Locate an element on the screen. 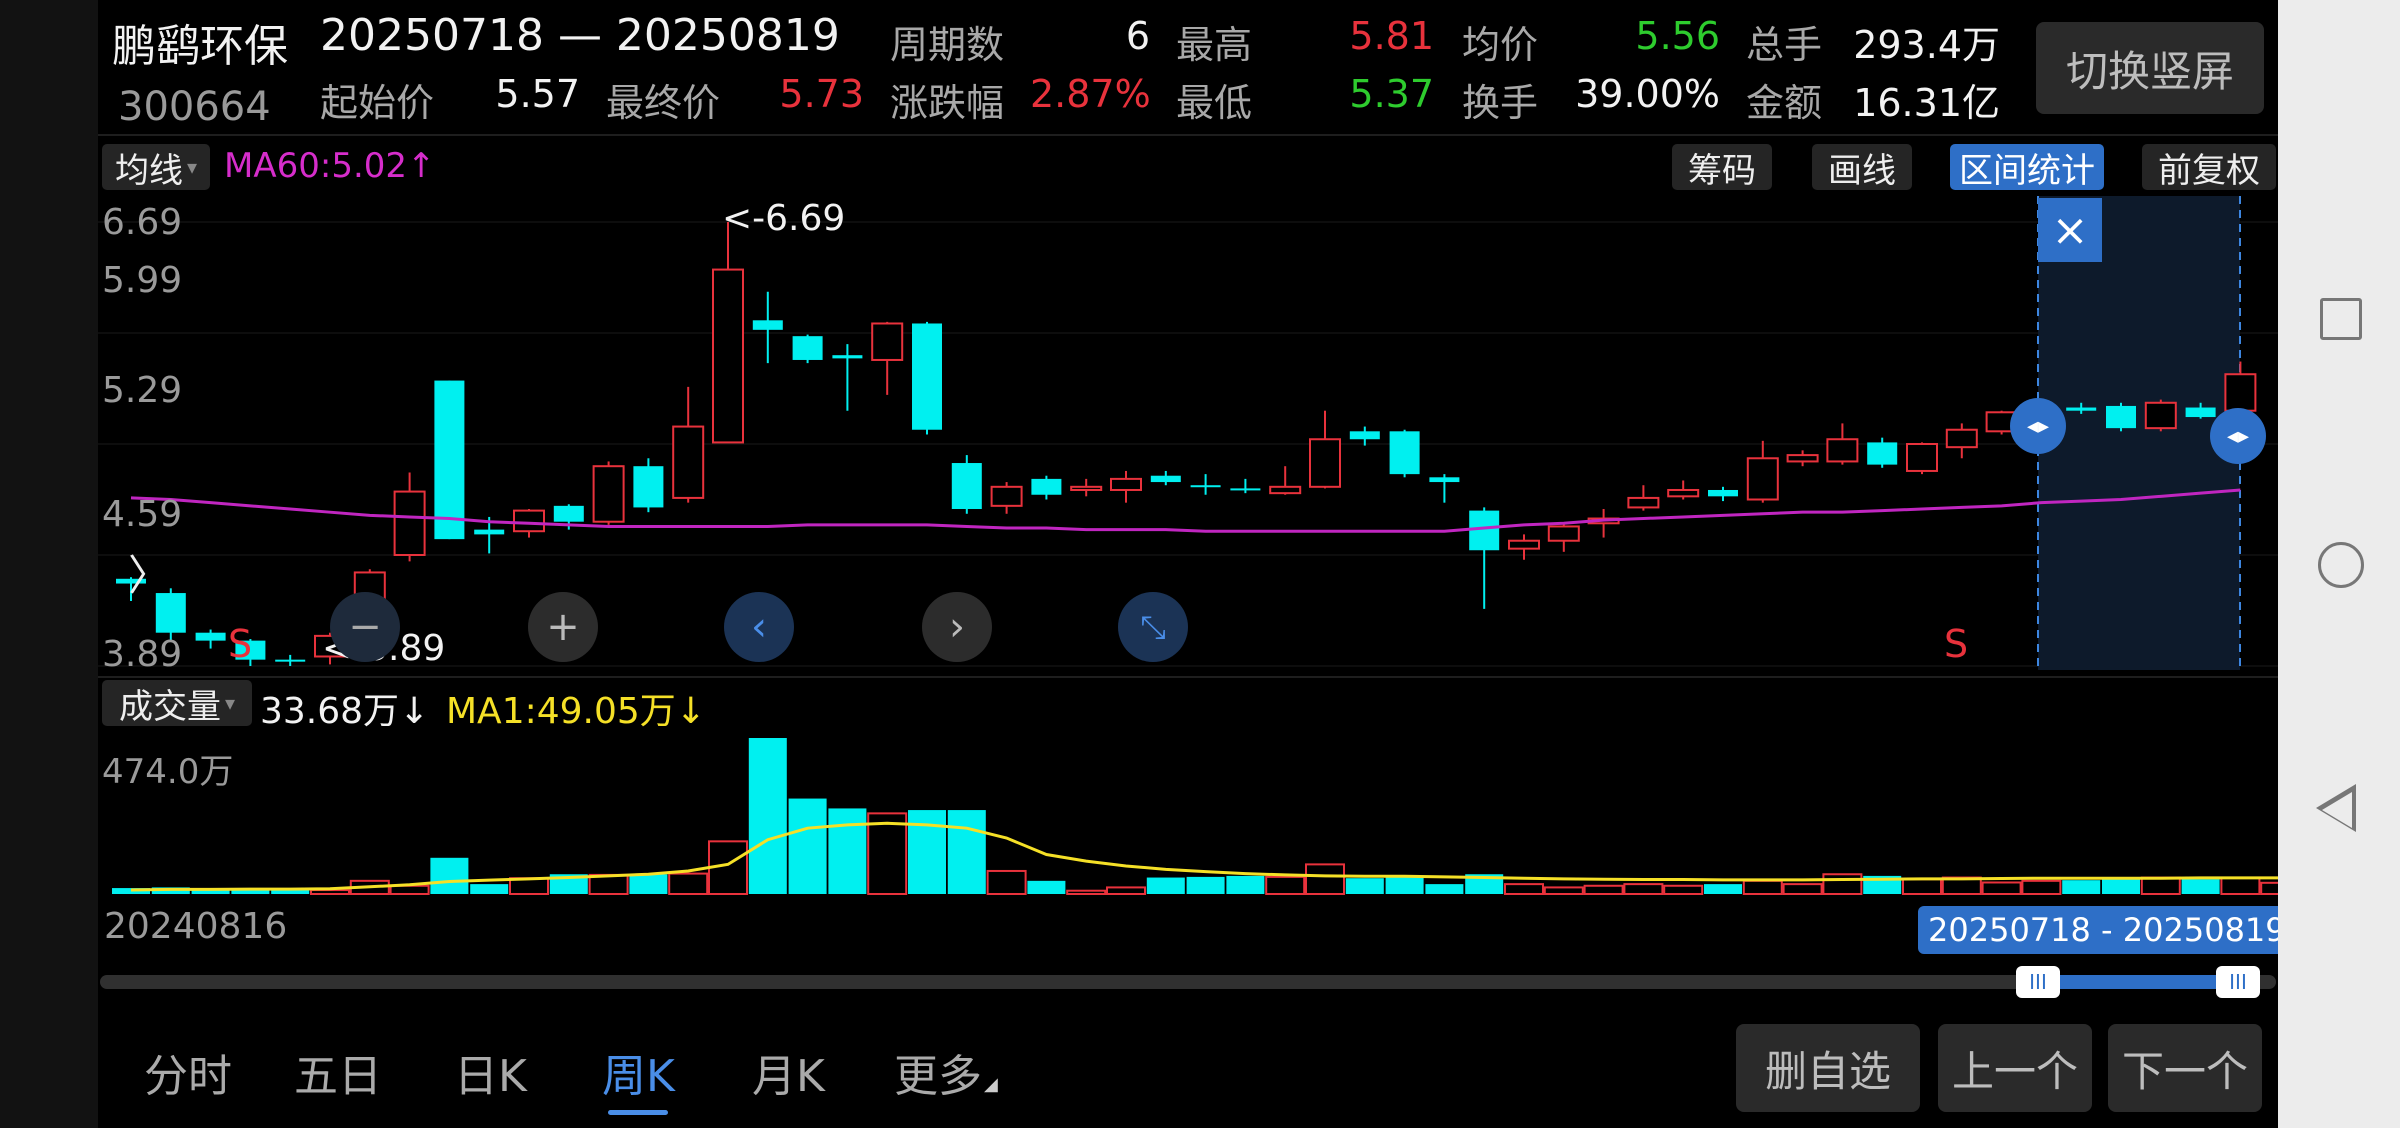 Image resolution: width=2400 pixels, height=1128 pixels. tab-more: 更多 is located at coordinates (938, 1072).